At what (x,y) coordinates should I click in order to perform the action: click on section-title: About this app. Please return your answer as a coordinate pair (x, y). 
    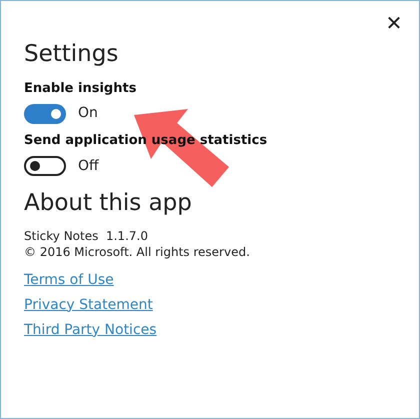
    Looking at the image, I should click on (108, 203).